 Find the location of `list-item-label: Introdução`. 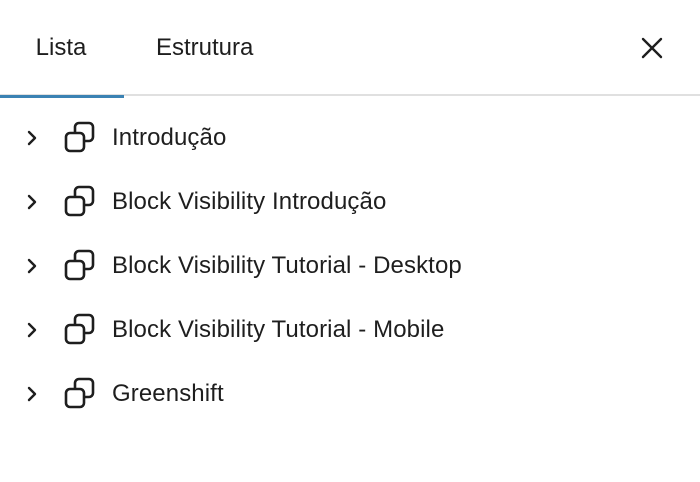

list-item-label: Introdução is located at coordinates (169, 137).